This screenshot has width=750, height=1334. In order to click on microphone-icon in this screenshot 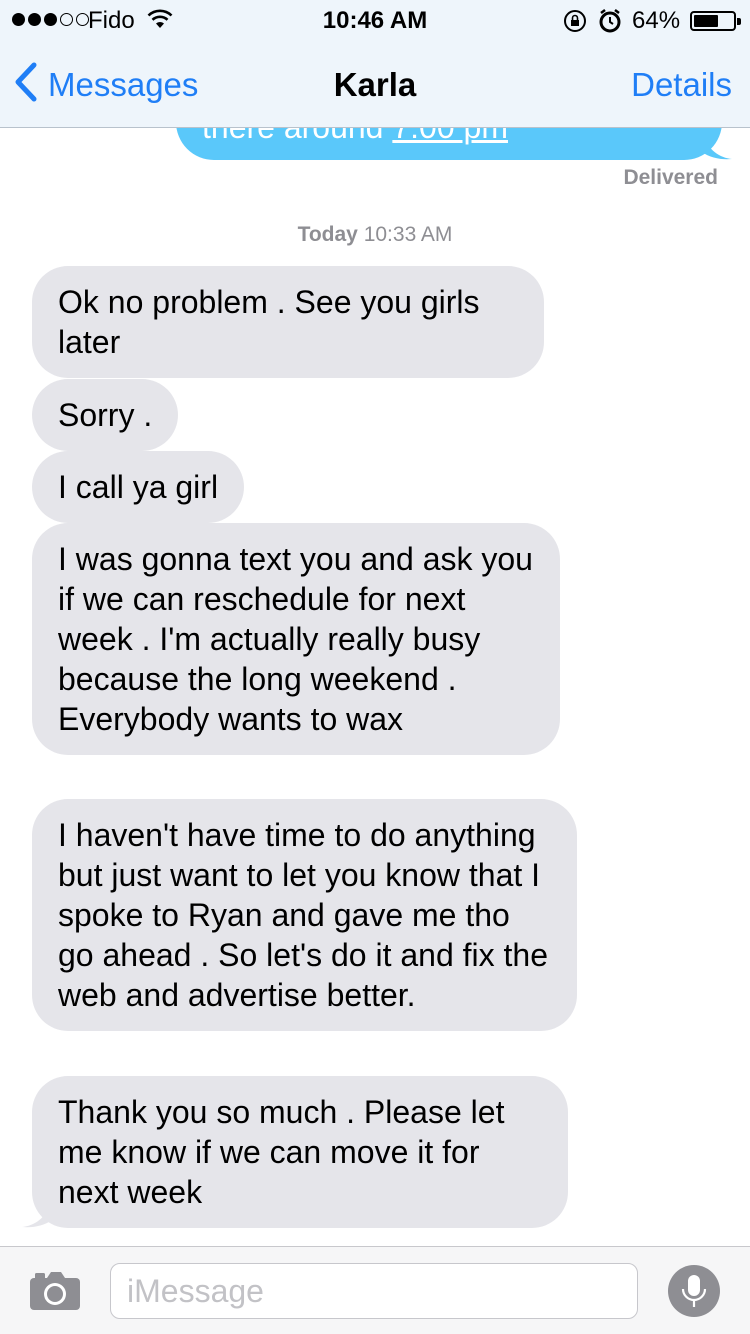, I will do `click(694, 1291)`.